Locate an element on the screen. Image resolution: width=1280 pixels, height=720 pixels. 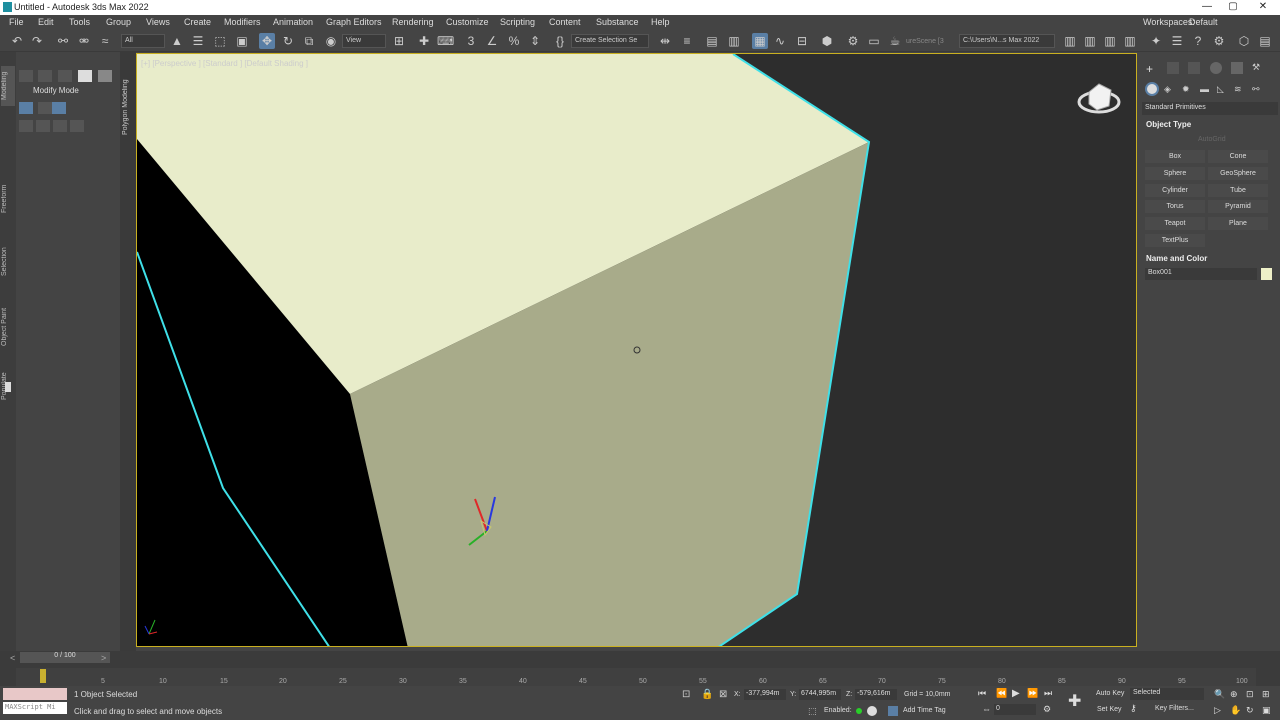
rendered-frame-icon: ▭ is located at coordinates (874, 41).